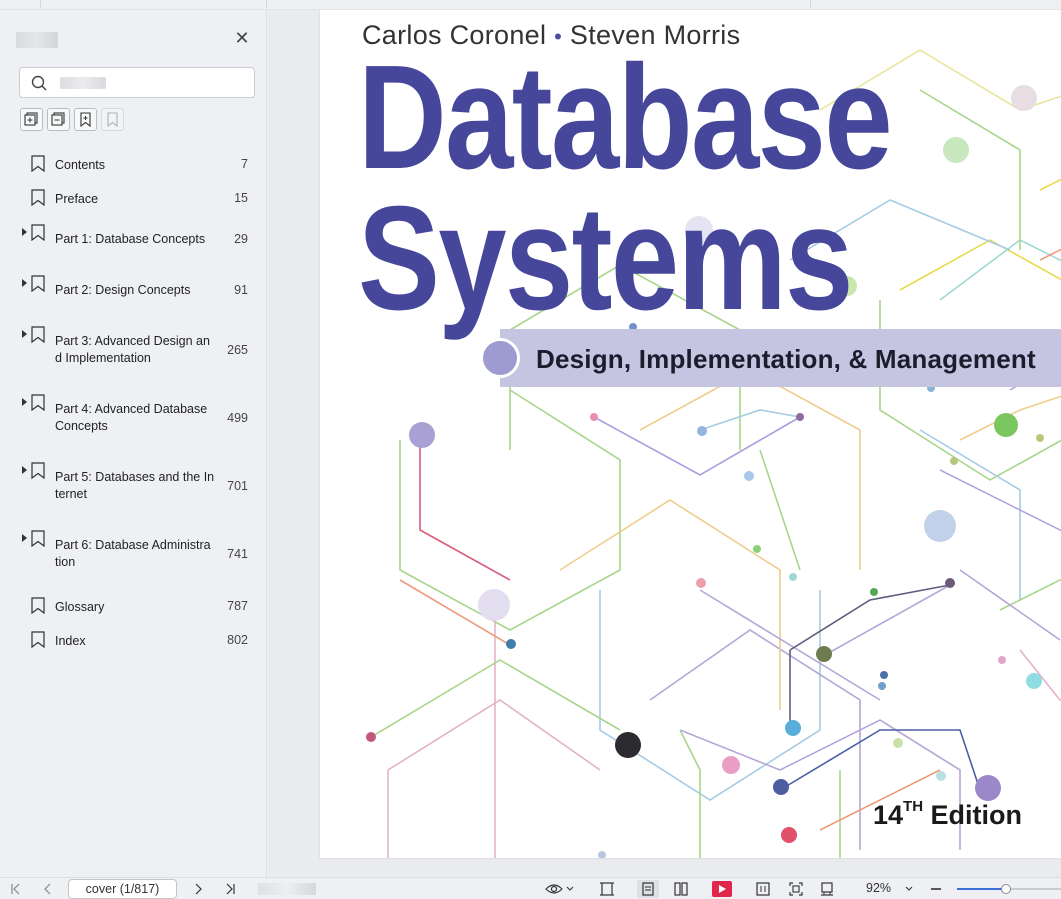  Describe the element at coordinates (913, 806) in the screenshot. I see `edition-suffix: TH` at that location.